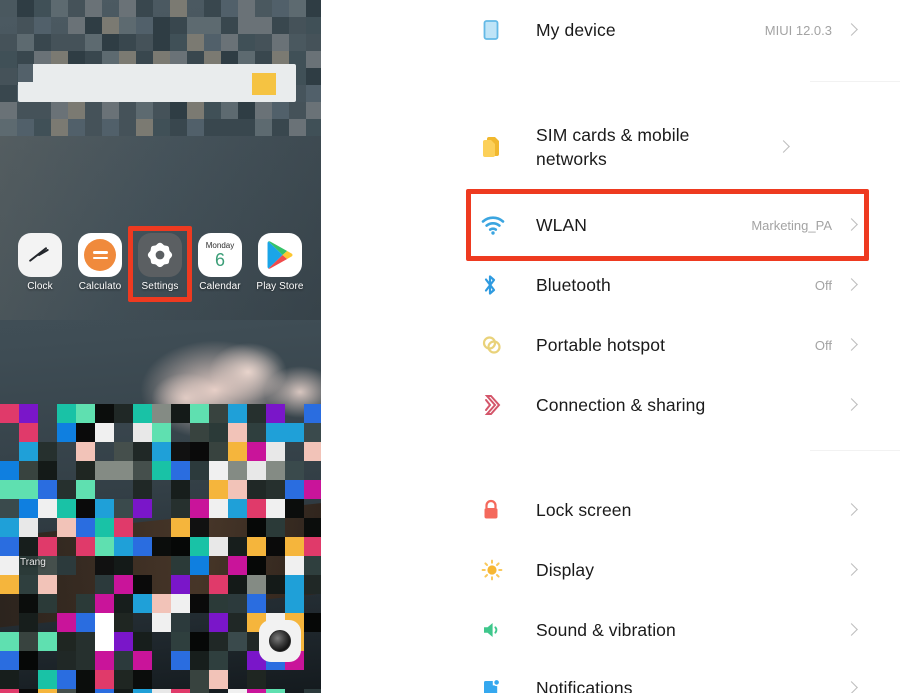 The image size is (900, 693). Describe the element at coordinates (157, 83) in the screenshot. I see `search-bar-widget` at that location.